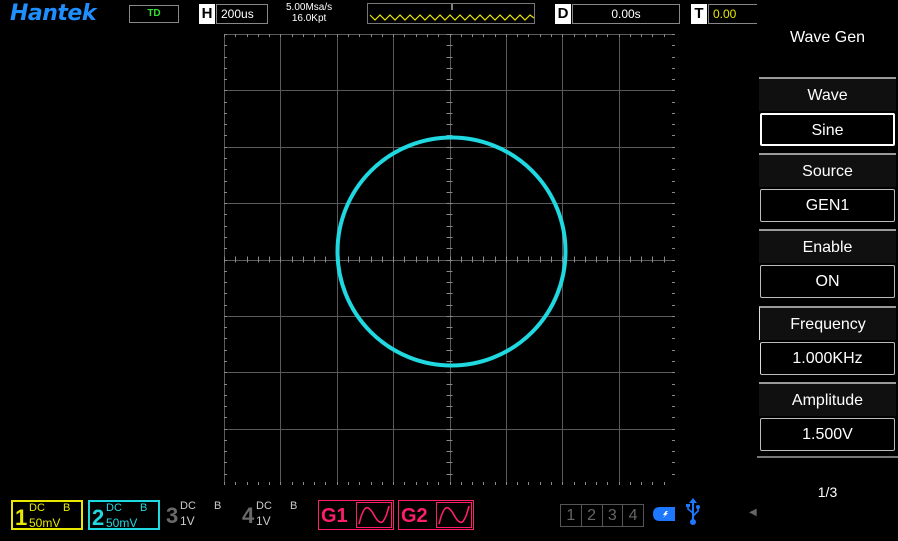 The width and height of the screenshot is (898, 541). Describe the element at coordinates (309, 18) in the screenshot. I see `memory-depth: 16.0Kpt` at that location.